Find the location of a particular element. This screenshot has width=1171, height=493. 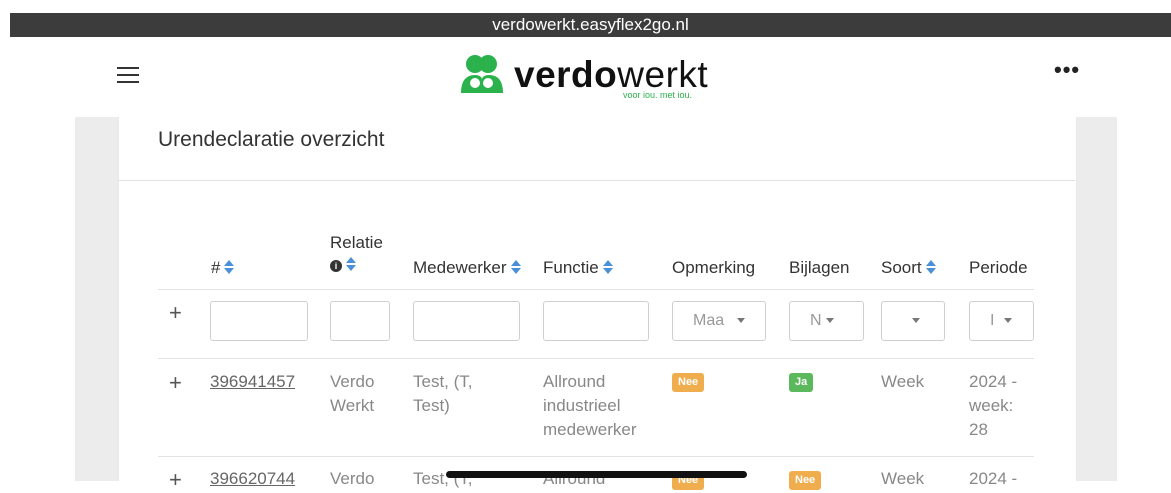

info-icon: i is located at coordinates (336, 266).